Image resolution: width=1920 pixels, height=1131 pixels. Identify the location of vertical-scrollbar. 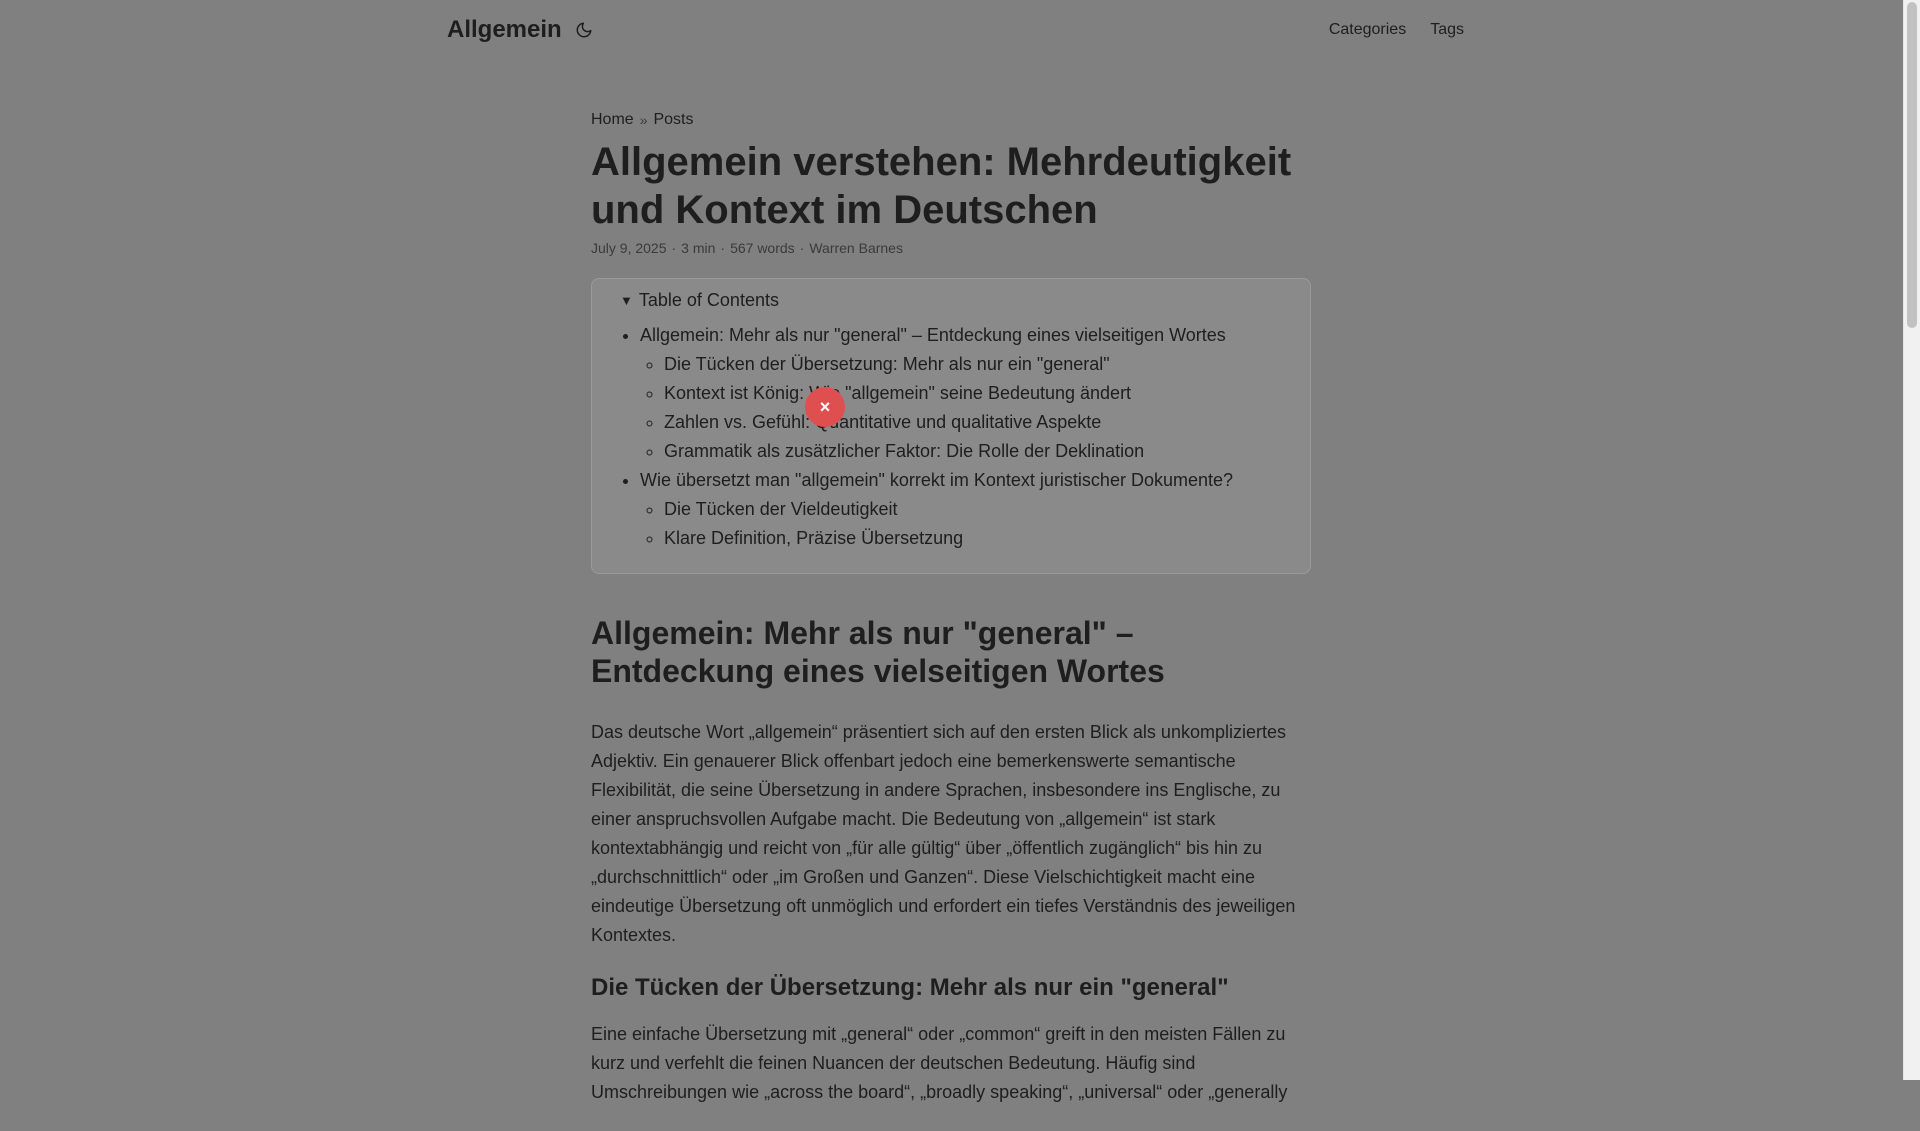
(1911, 540).